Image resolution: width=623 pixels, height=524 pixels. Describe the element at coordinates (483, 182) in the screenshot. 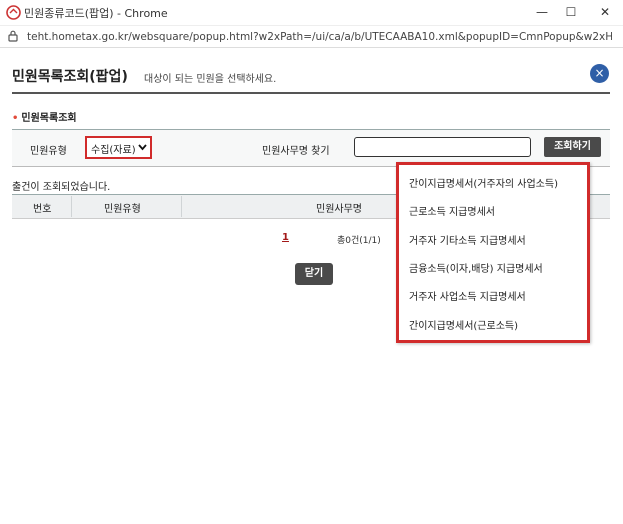

I see `dropdown-option: 간이지급명세서(거주자의 사업소득)` at that location.